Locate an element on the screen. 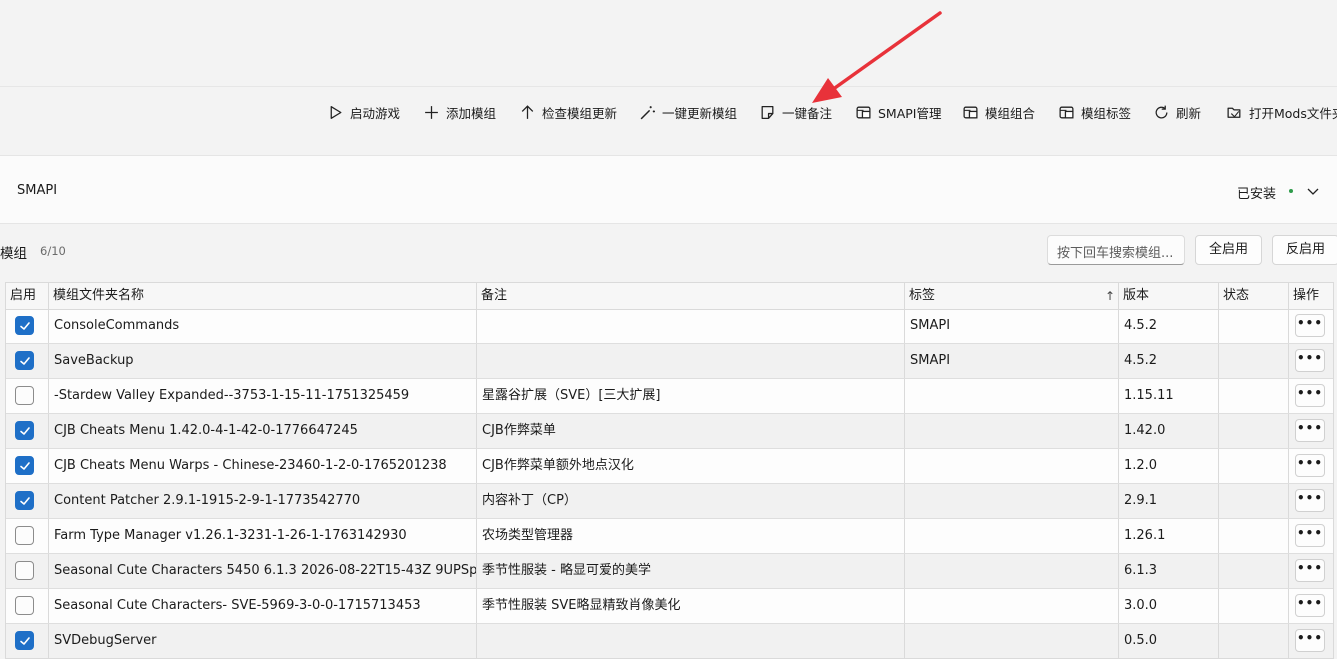 The image size is (1337, 659). smapi-status: 已安装 is located at coordinates (1257, 194).